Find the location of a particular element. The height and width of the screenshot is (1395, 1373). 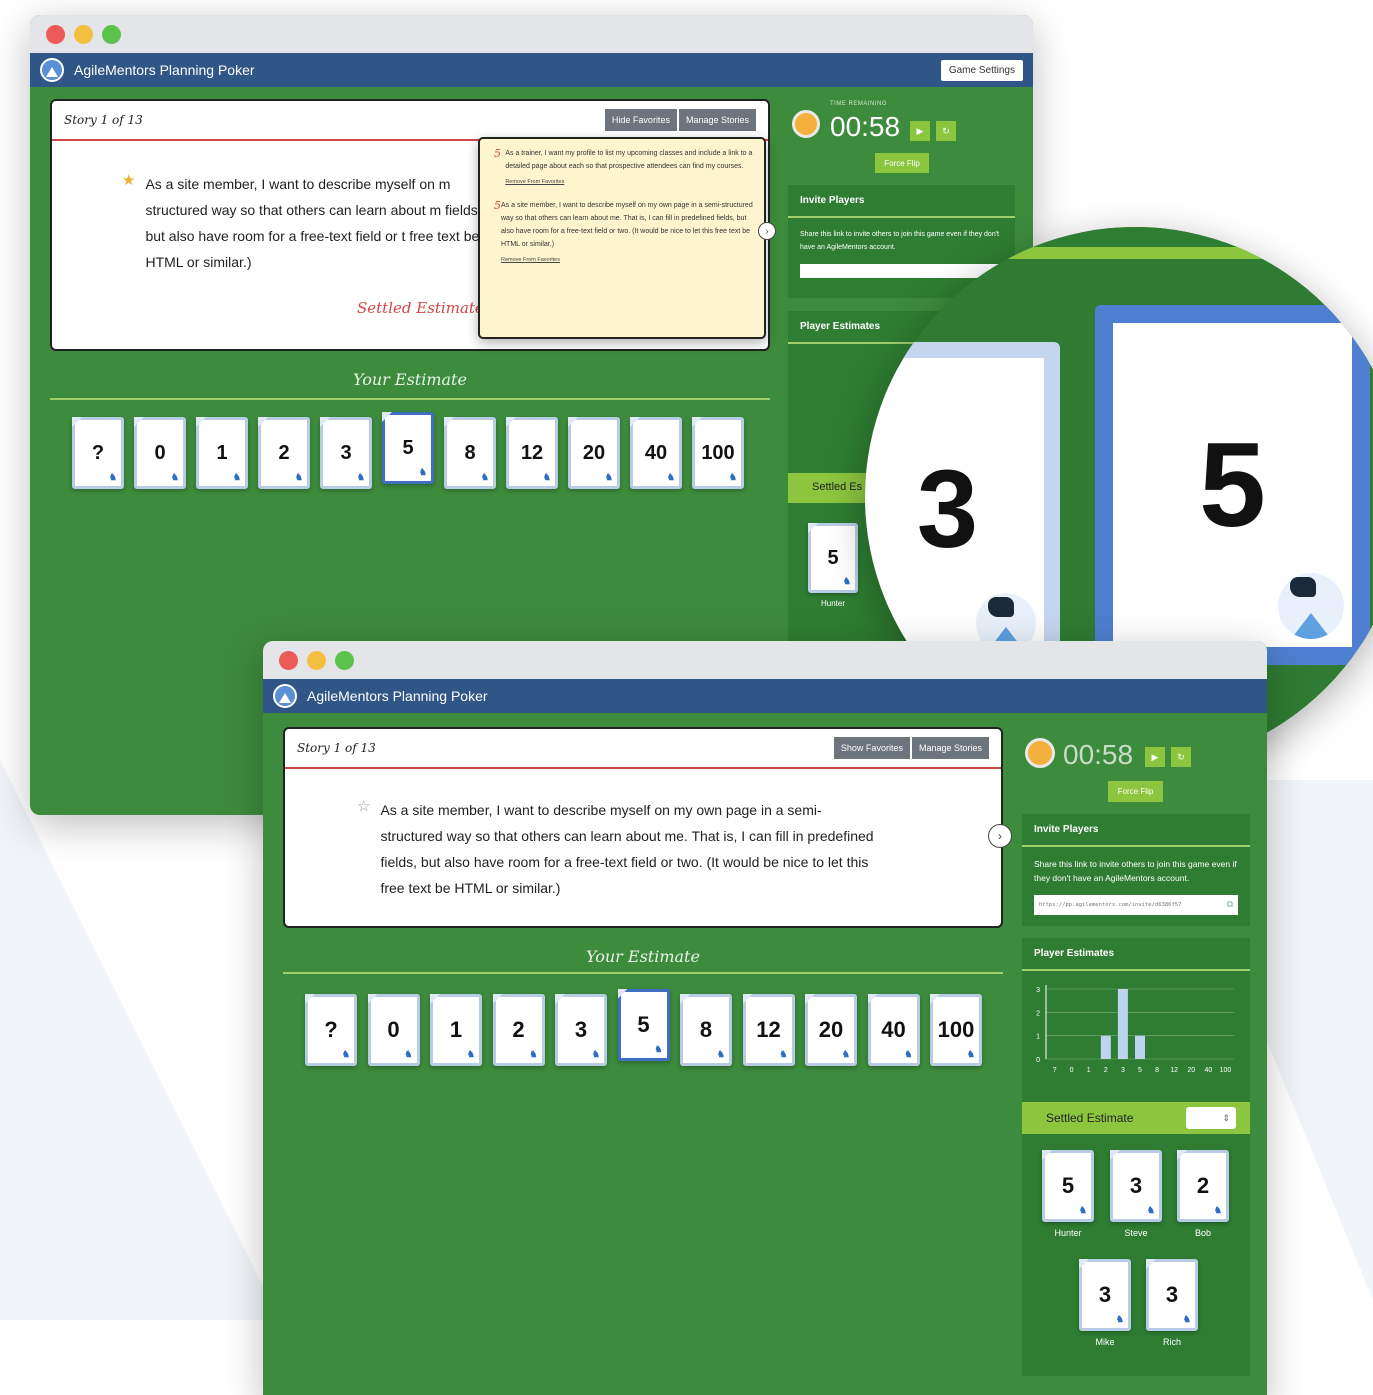

stopwatch-icon is located at coordinates (806, 124).